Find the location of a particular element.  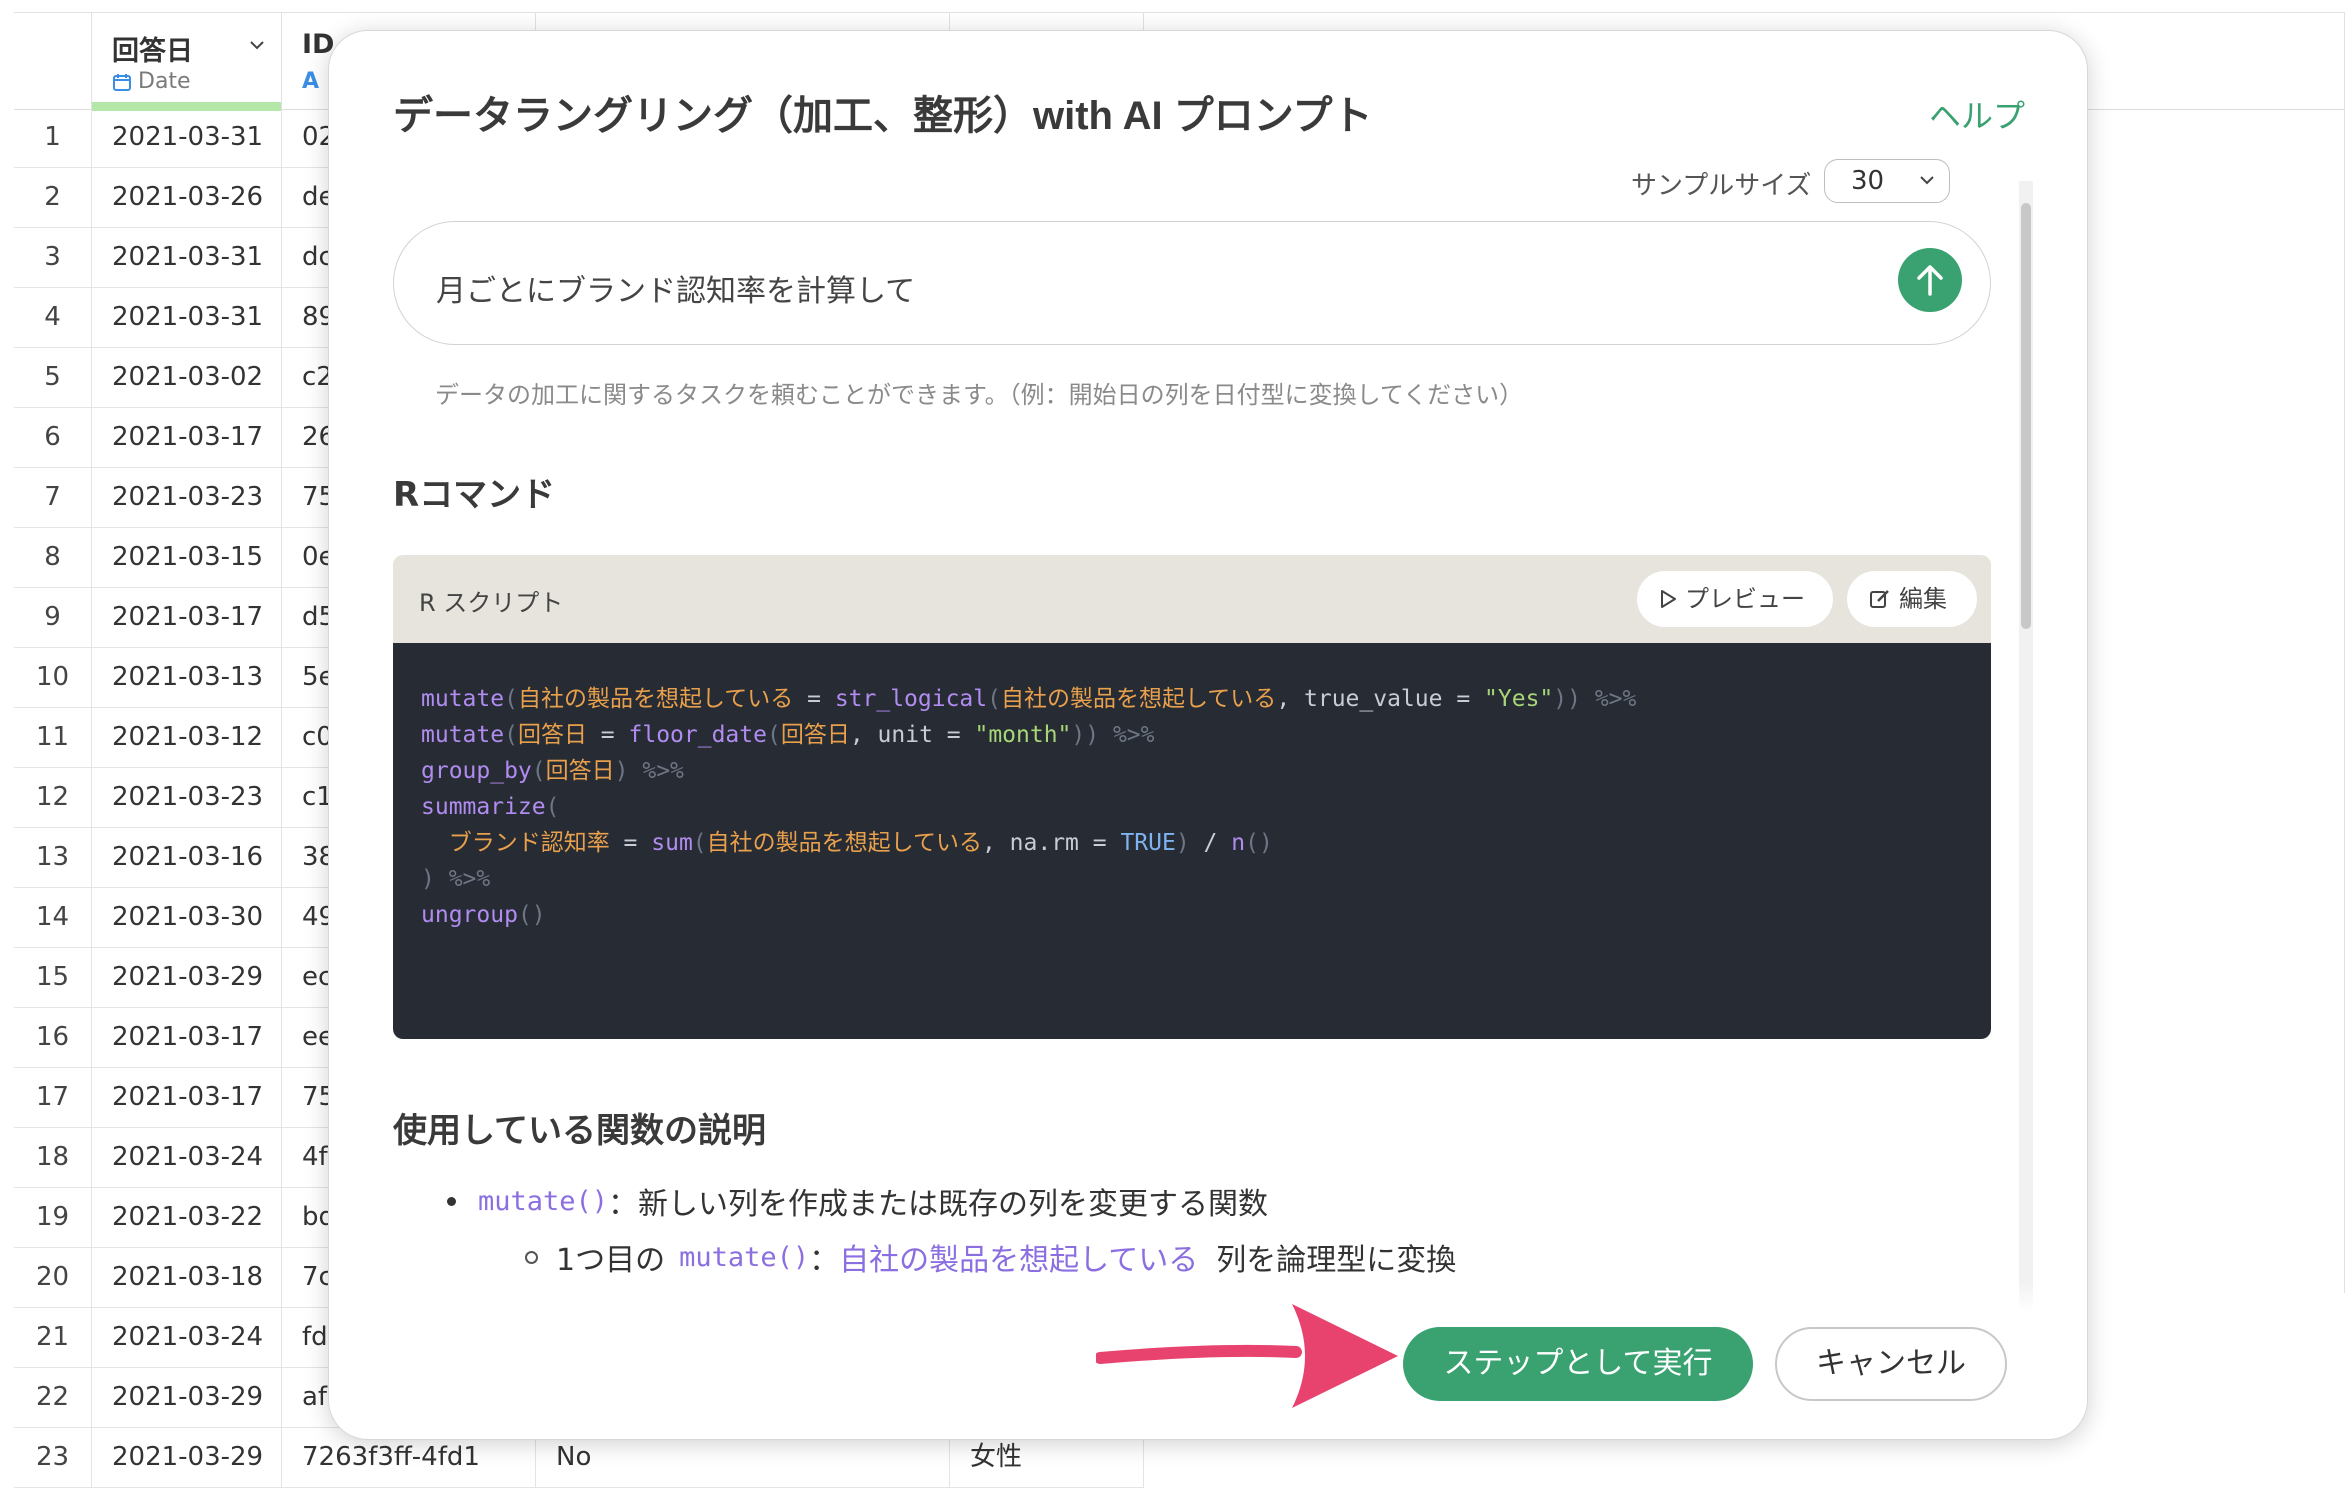

row-index: 14 is located at coordinates (53, 918).